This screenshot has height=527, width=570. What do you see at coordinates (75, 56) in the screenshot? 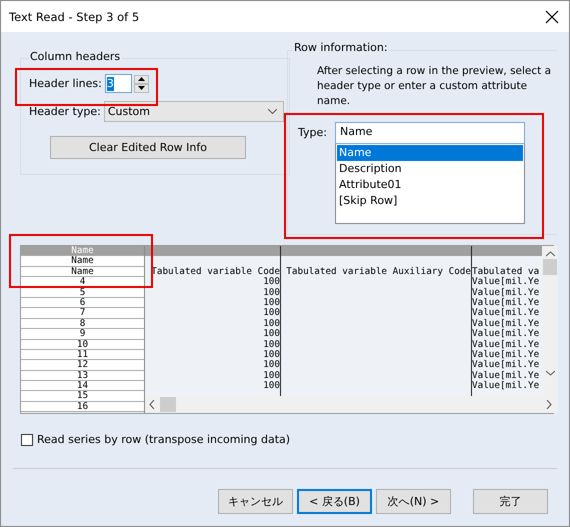
I see `group-title: Column headers` at bounding box center [75, 56].